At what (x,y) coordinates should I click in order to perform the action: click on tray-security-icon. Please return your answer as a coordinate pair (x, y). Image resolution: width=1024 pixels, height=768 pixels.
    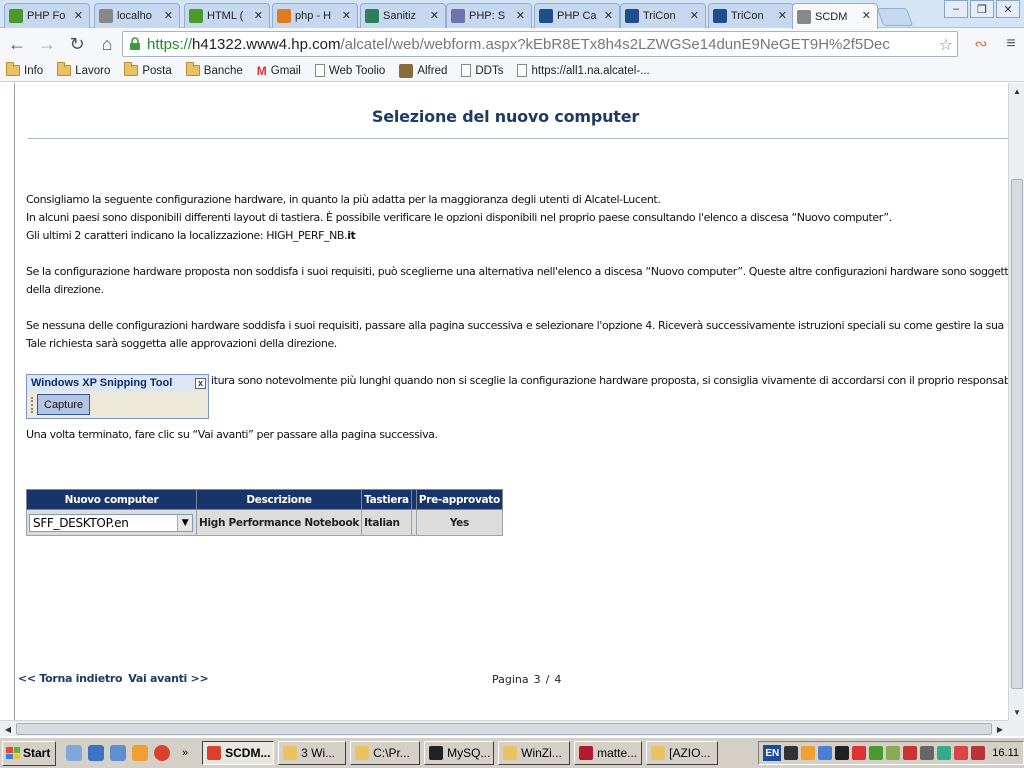
    Looking at the image, I should click on (842, 753).